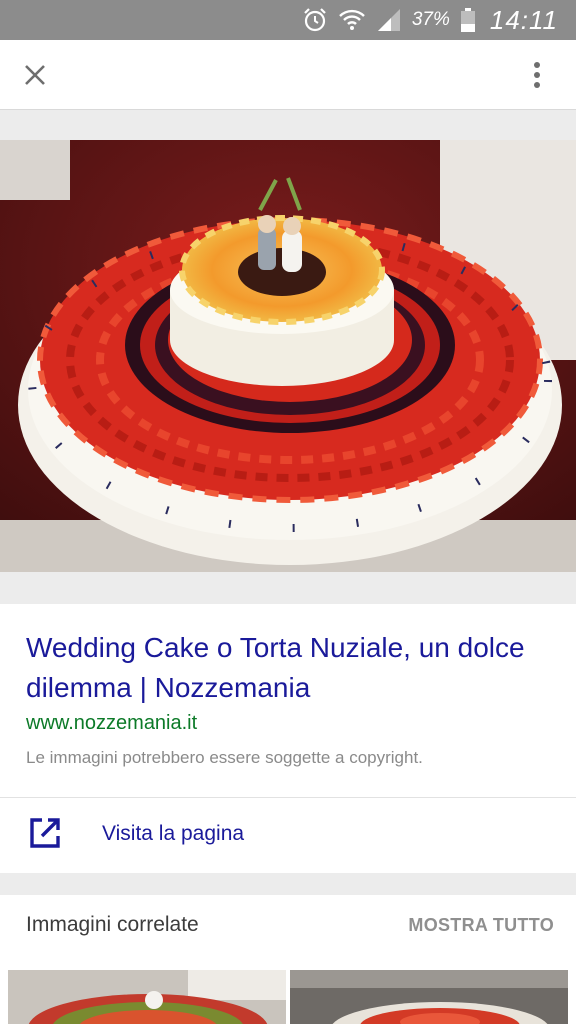  I want to click on app-bar, so click(288, 75).